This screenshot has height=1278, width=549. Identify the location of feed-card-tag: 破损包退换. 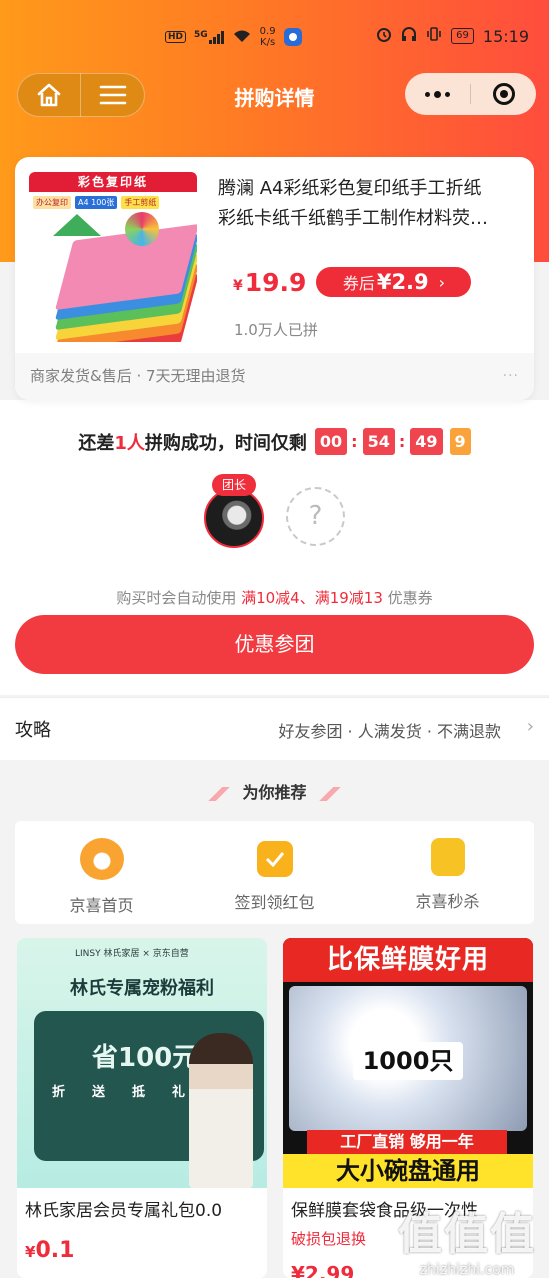
(329, 1239).